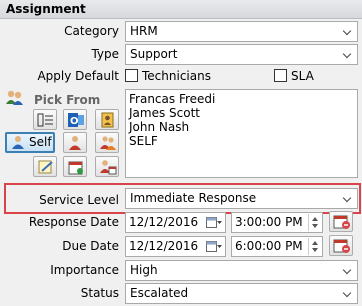  I want to click on list-view-button, so click(45, 119).